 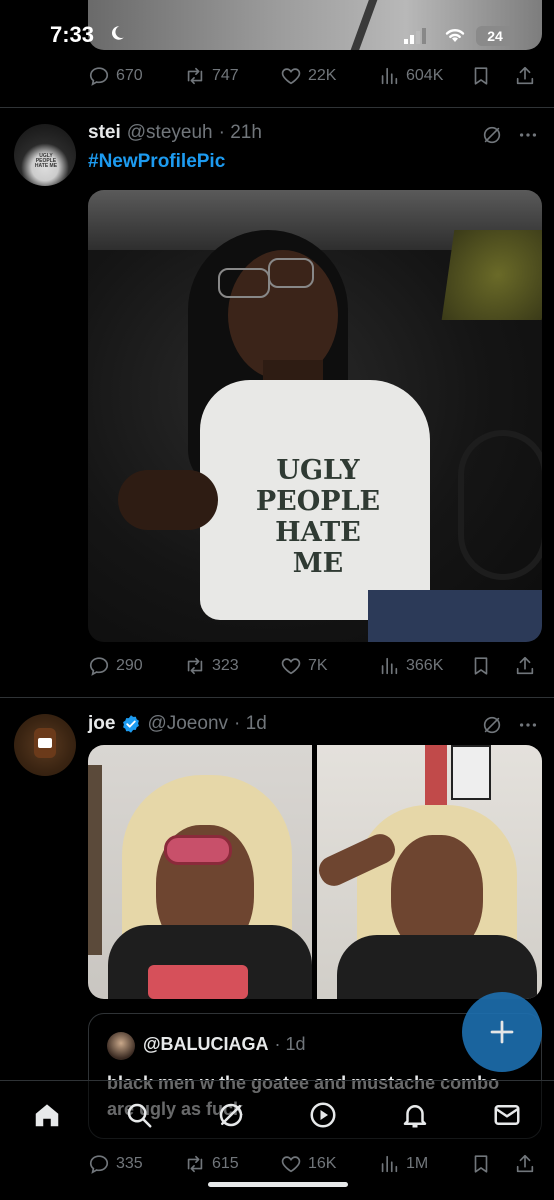 I want to click on post-header: stei @steyeuh · 21h, so click(x=175, y=133).